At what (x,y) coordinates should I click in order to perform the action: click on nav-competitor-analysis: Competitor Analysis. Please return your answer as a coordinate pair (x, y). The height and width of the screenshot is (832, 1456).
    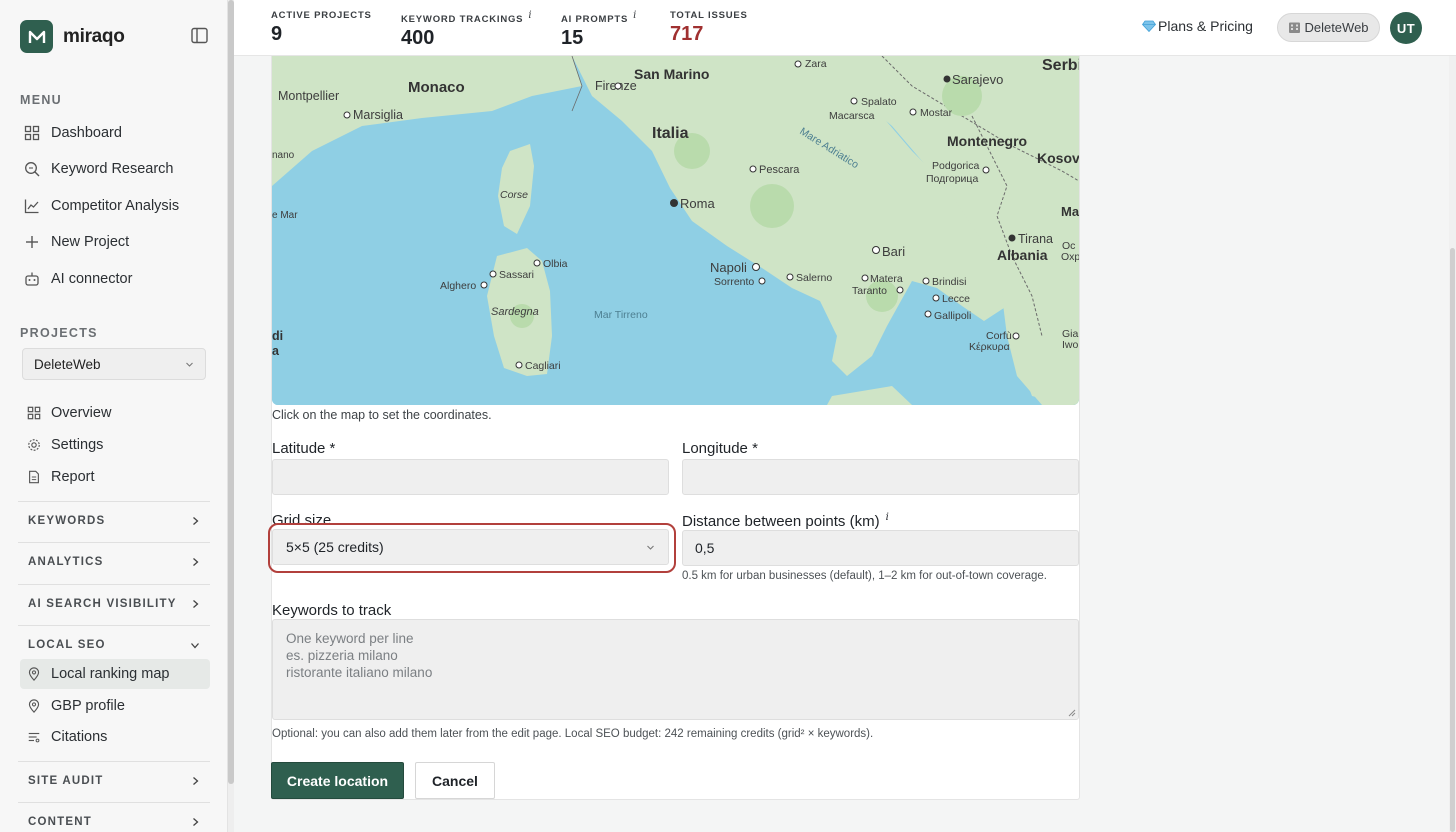
    Looking at the image, I should click on (115, 206).